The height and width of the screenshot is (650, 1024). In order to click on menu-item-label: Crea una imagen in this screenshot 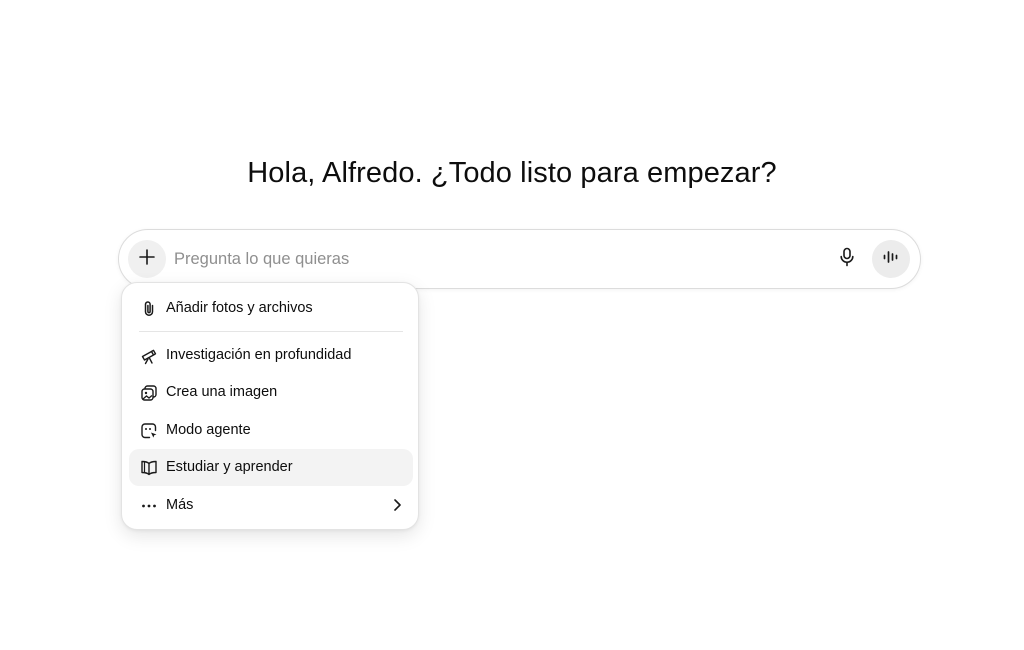, I will do `click(222, 392)`.